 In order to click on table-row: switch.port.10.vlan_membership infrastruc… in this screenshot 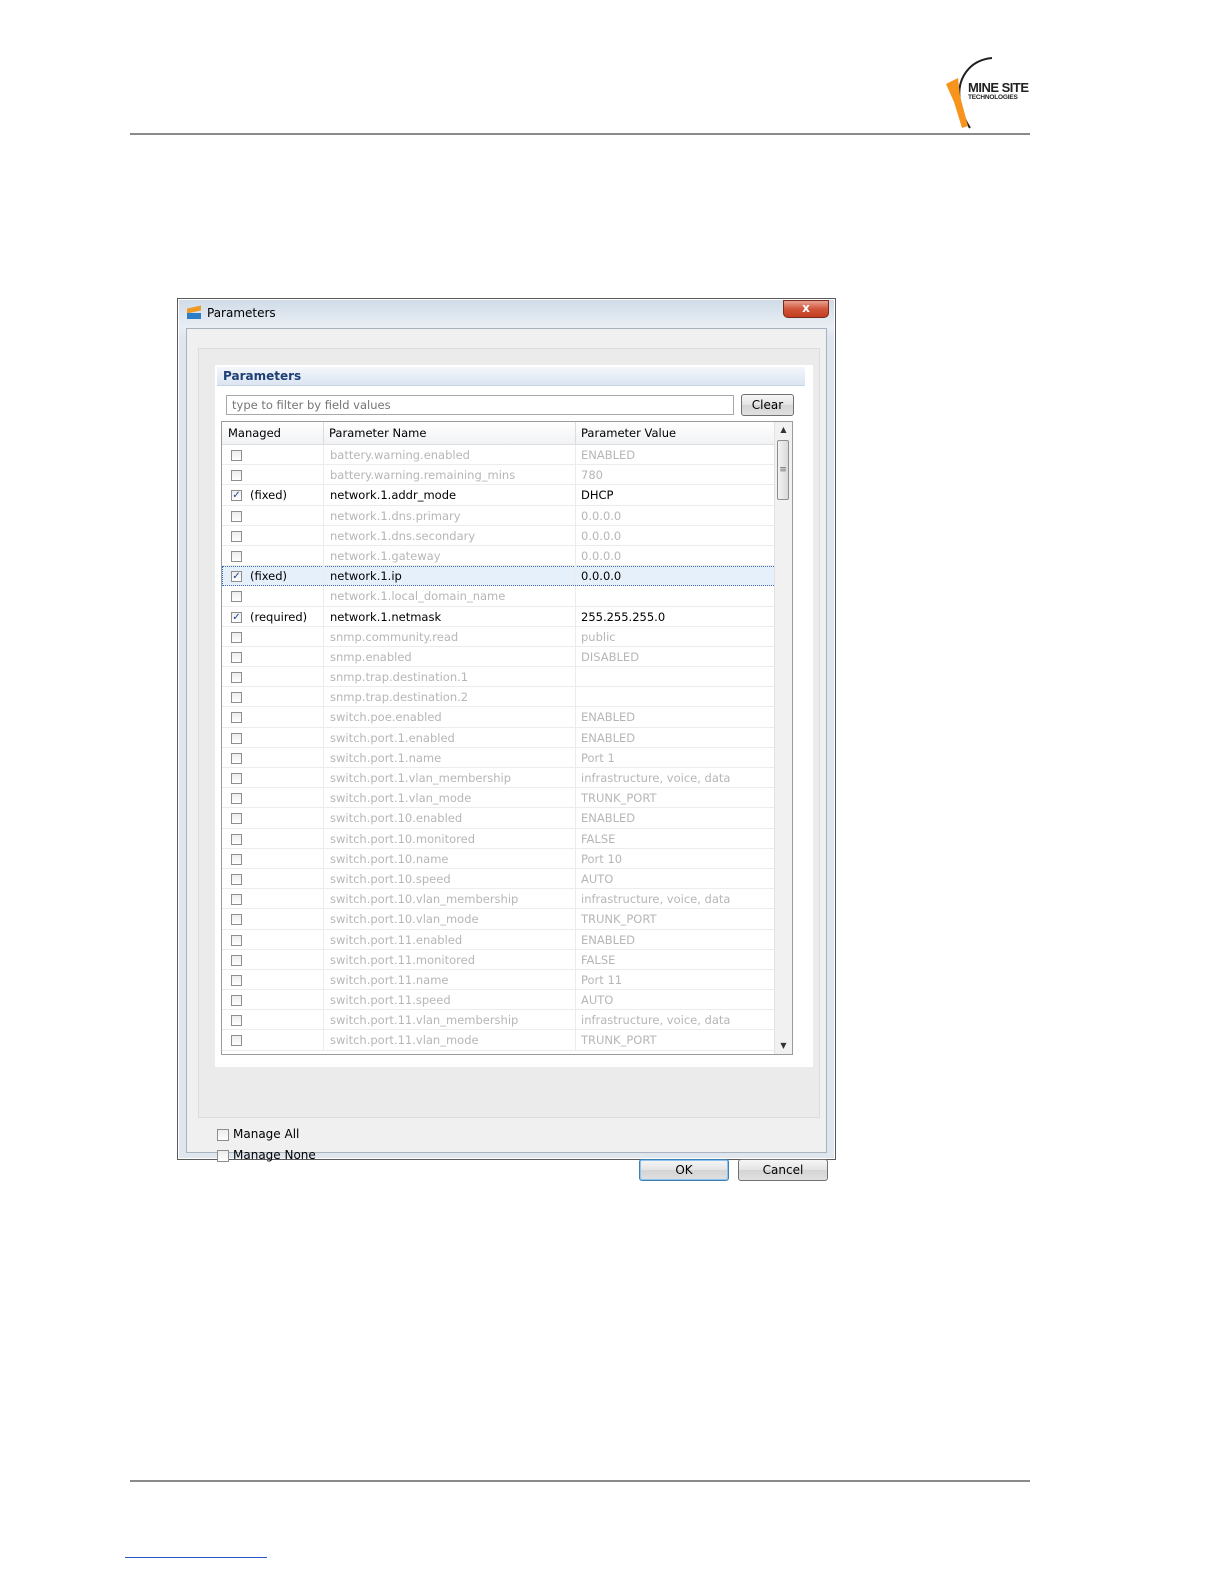, I will do `click(499, 899)`.